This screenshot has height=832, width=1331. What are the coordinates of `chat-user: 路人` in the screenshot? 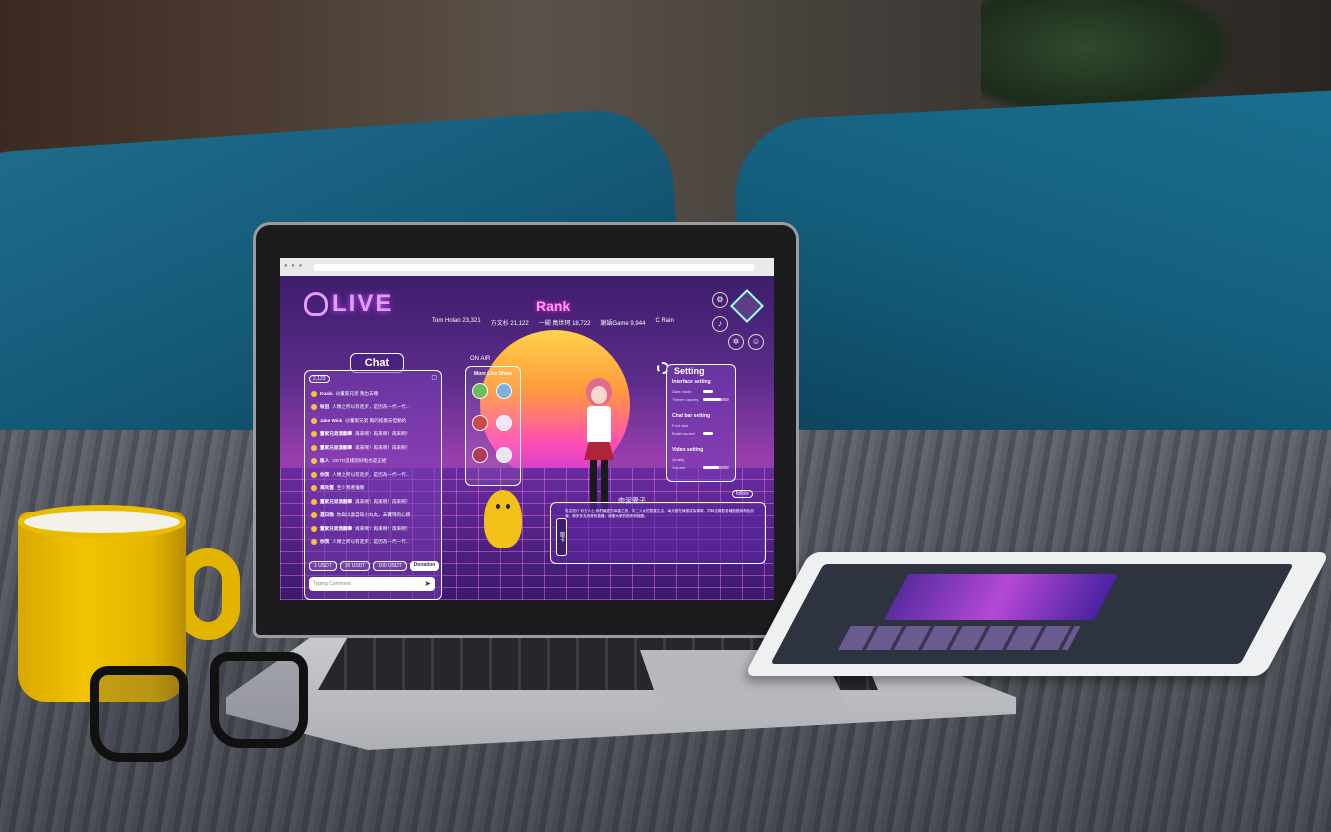 It's located at (325, 461).